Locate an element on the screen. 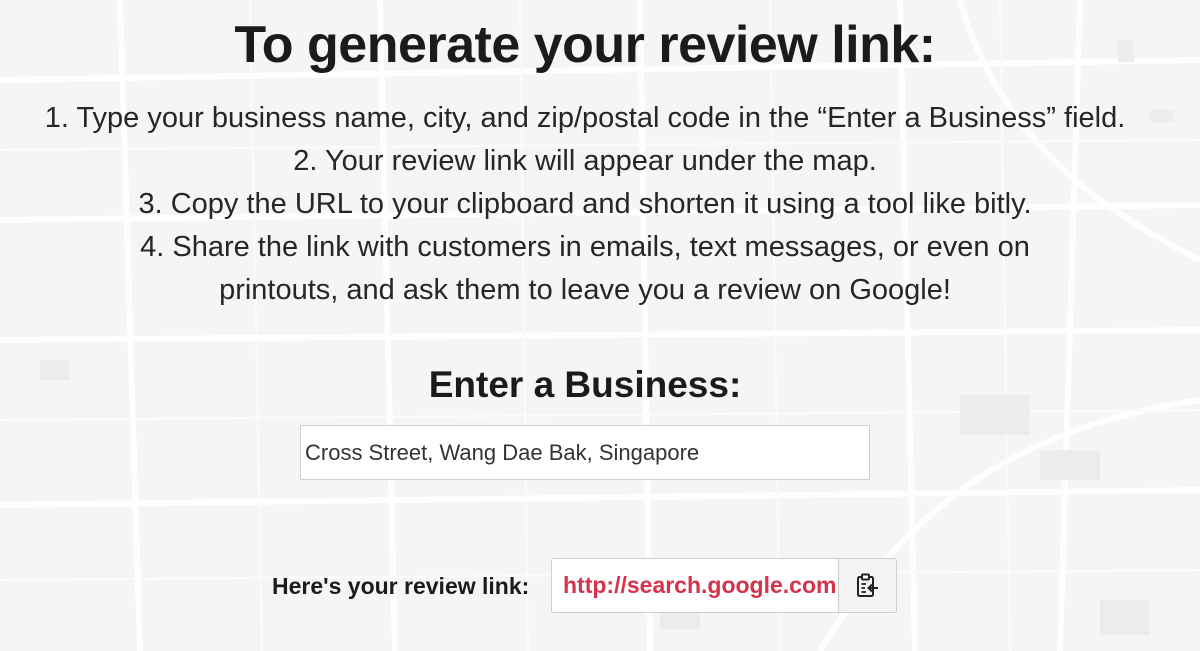 This screenshot has width=1200, height=651. clipboard-copy-icon is located at coordinates (867, 585).